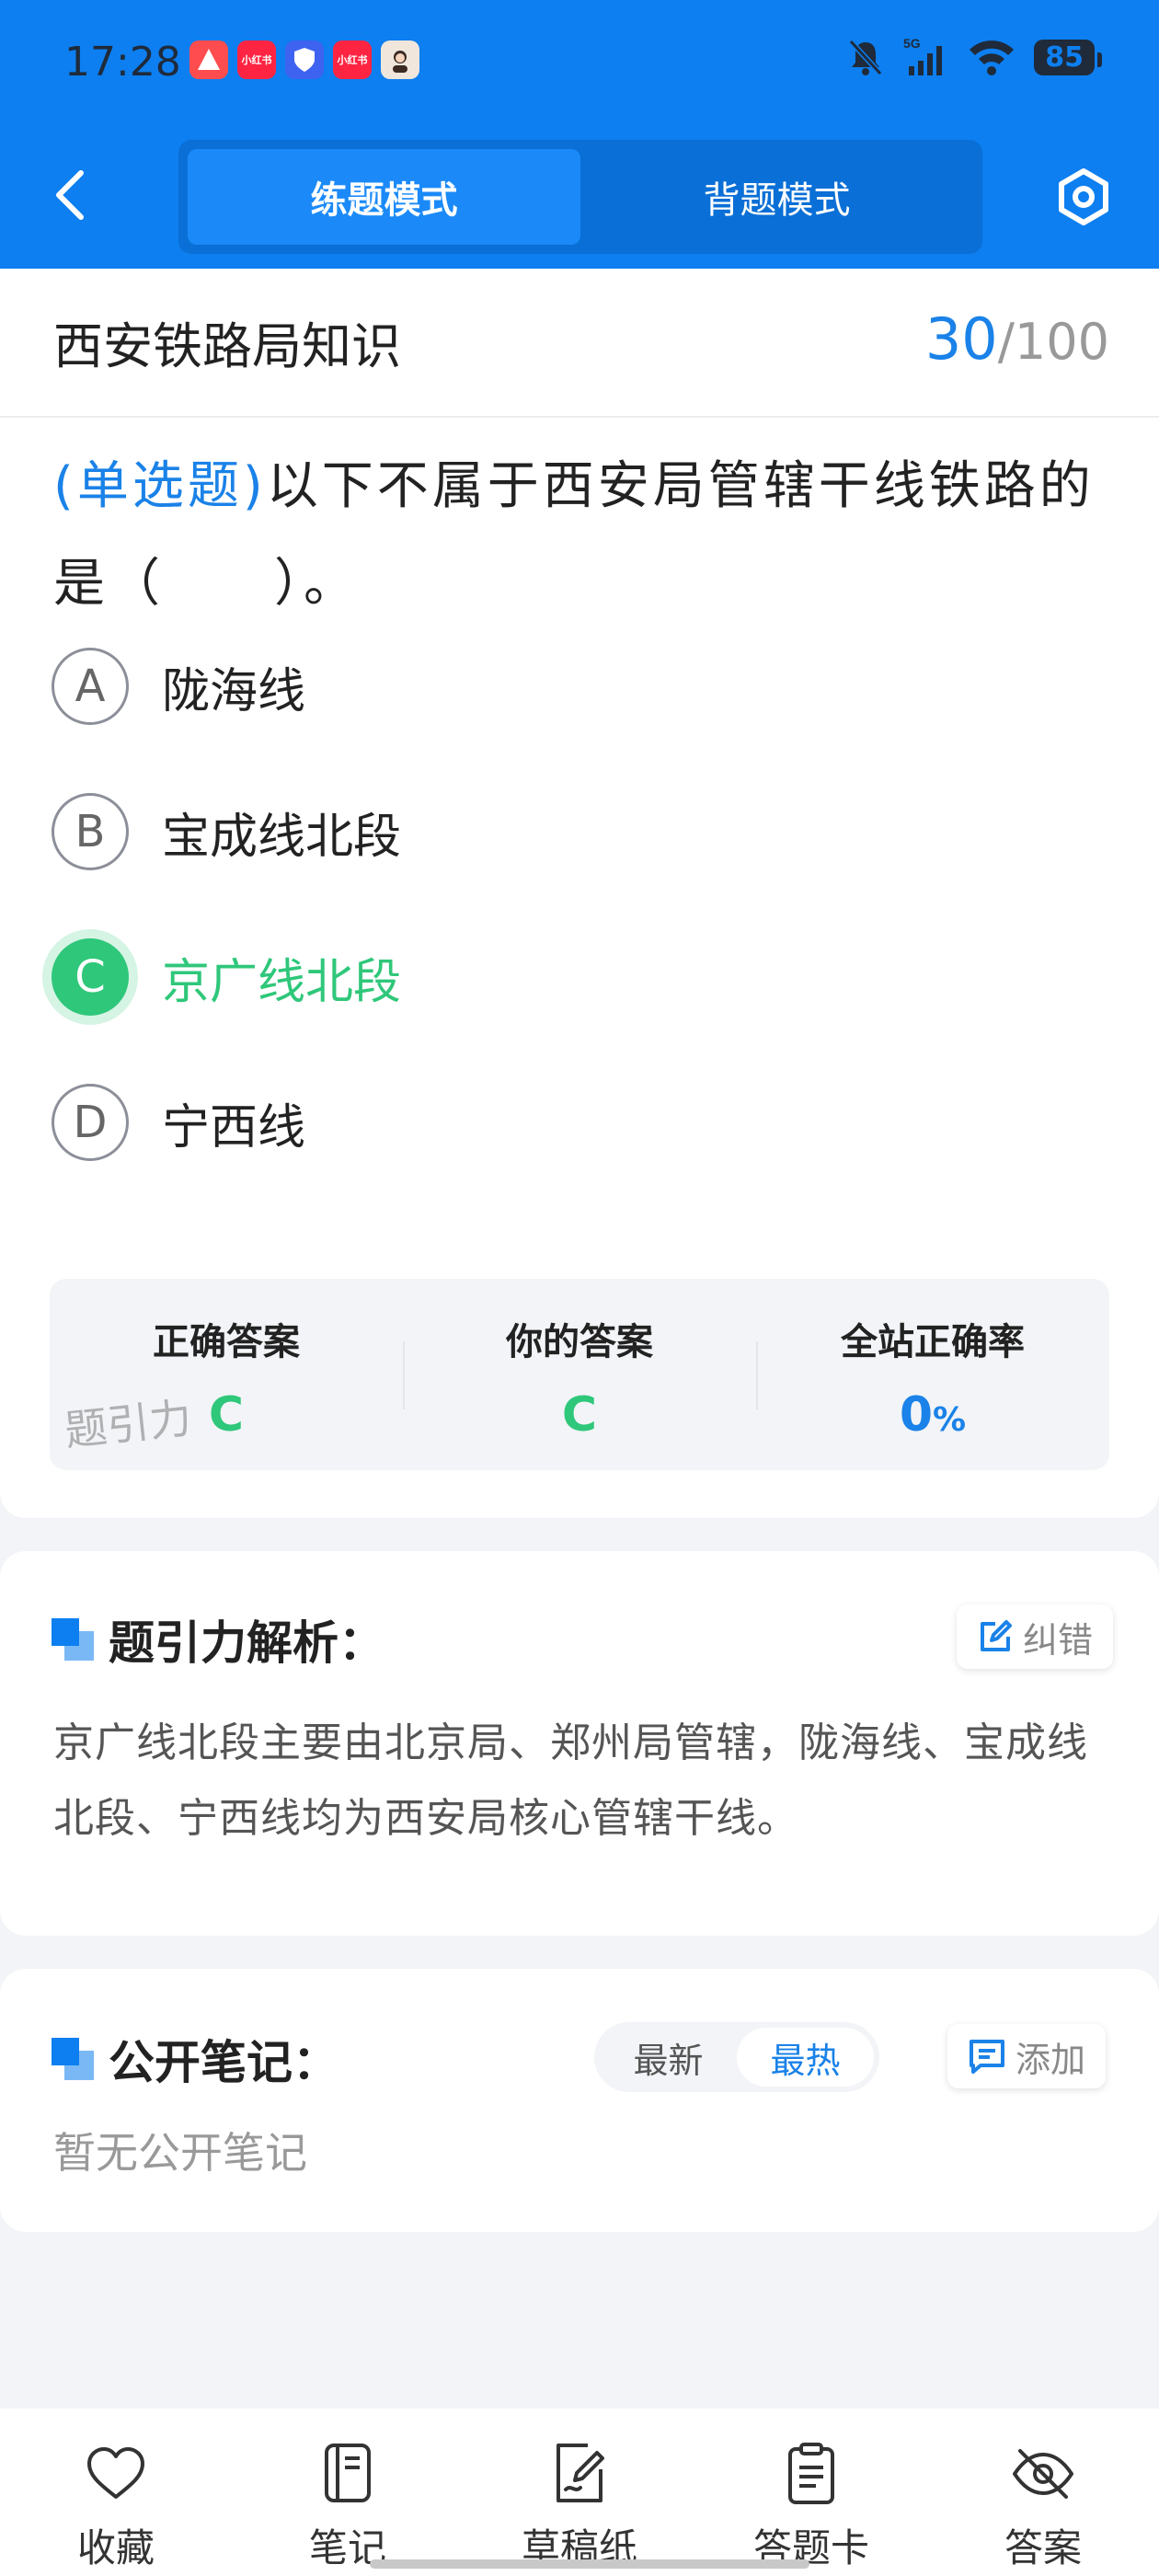 The height and width of the screenshot is (2576, 1159). Describe the element at coordinates (208, 59) in the screenshot. I see `app-notification-icon` at that location.